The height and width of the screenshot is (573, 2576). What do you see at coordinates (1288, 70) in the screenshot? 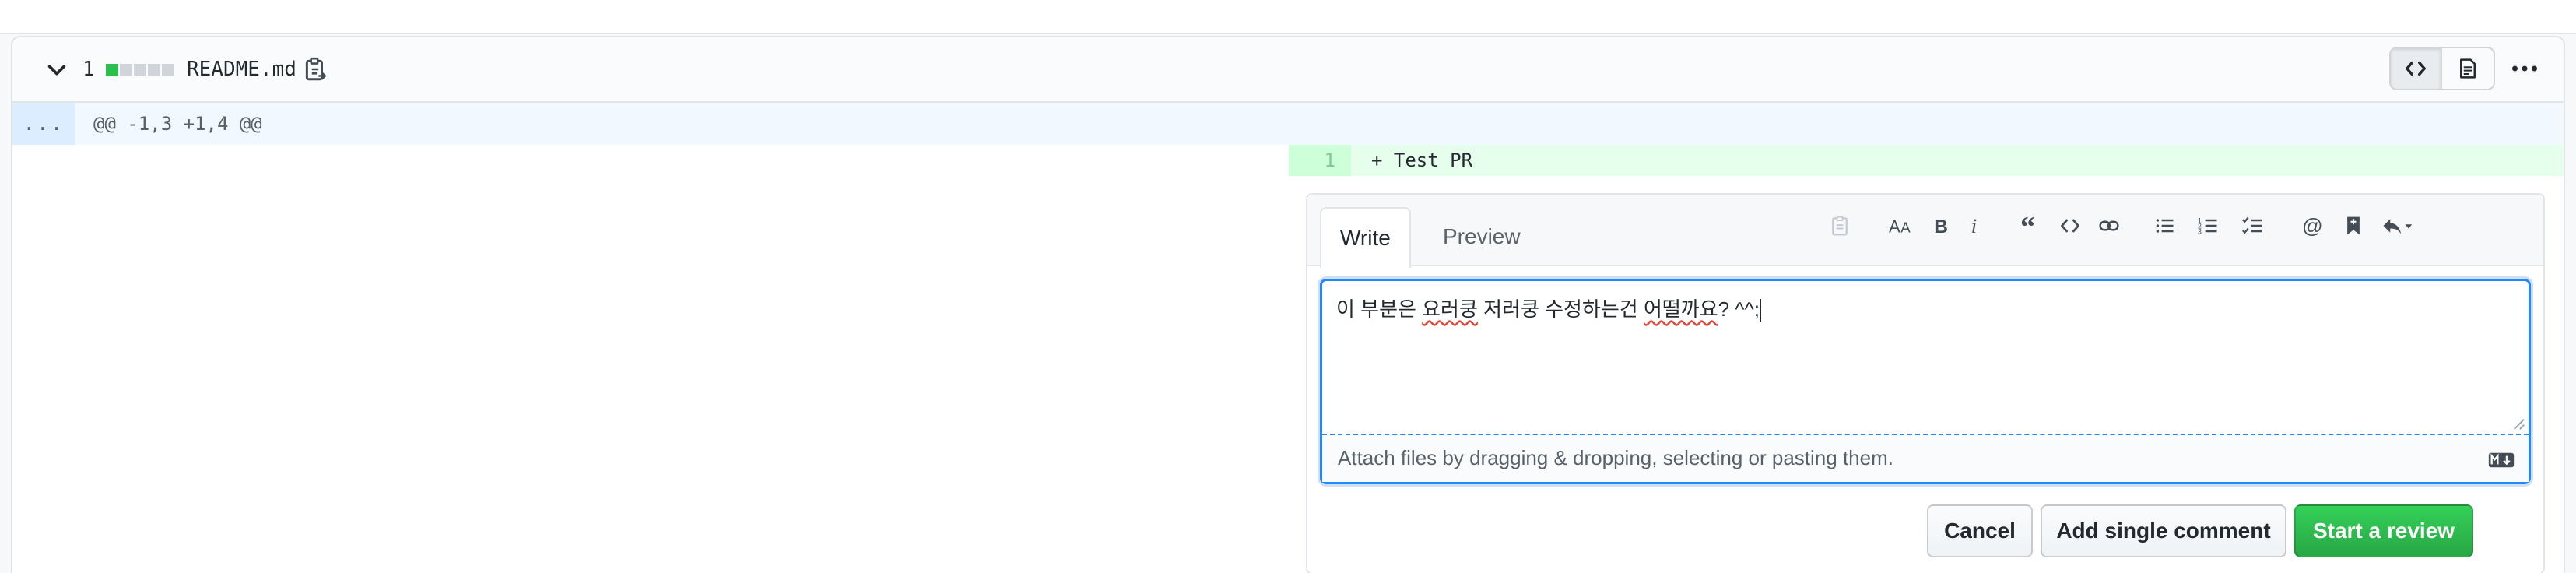
I see `file-header: 1 README.md` at bounding box center [1288, 70].